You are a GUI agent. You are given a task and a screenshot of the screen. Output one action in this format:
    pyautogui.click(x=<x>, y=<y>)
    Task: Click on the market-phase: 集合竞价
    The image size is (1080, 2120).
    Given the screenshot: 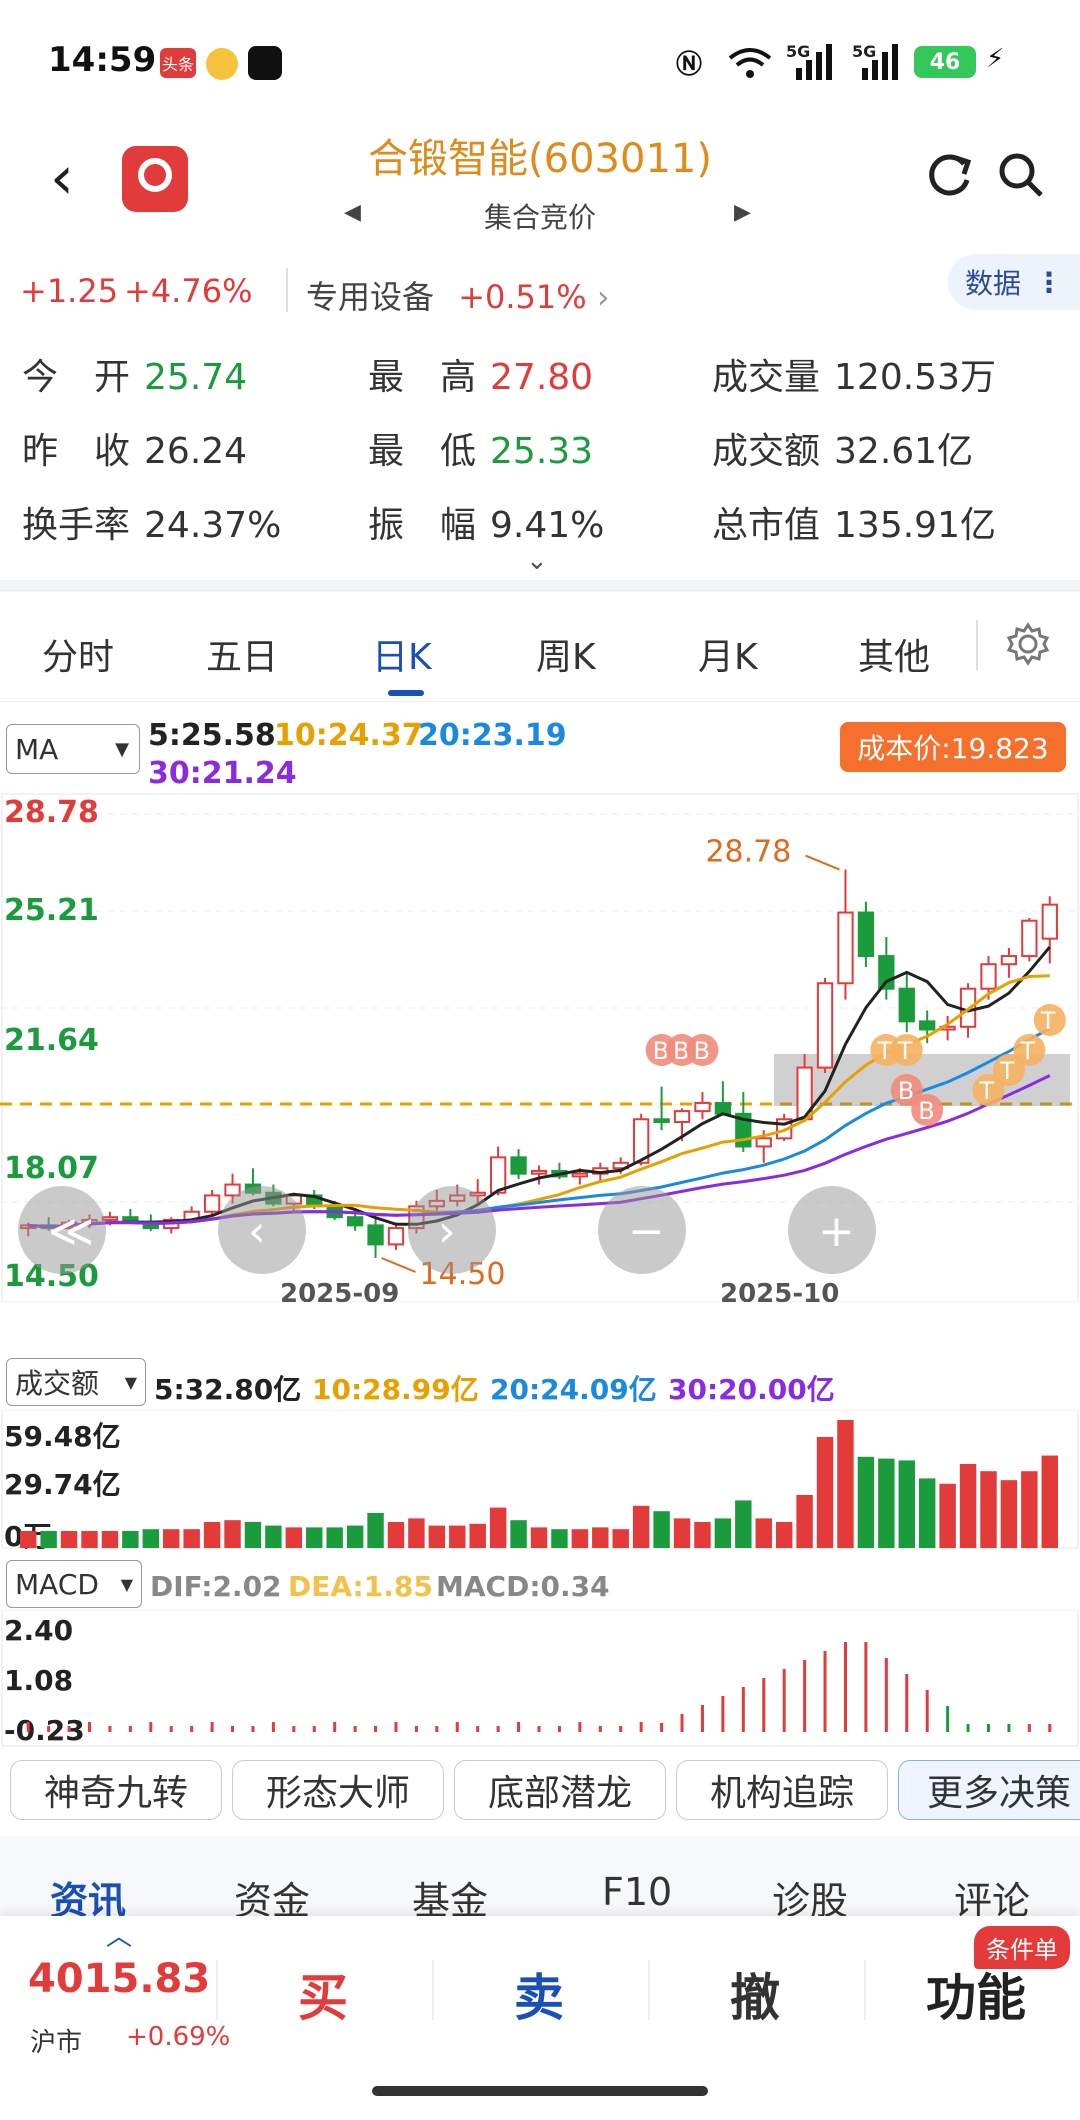 What is the action you would take?
    pyautogui.click(x=539, y=217)
    